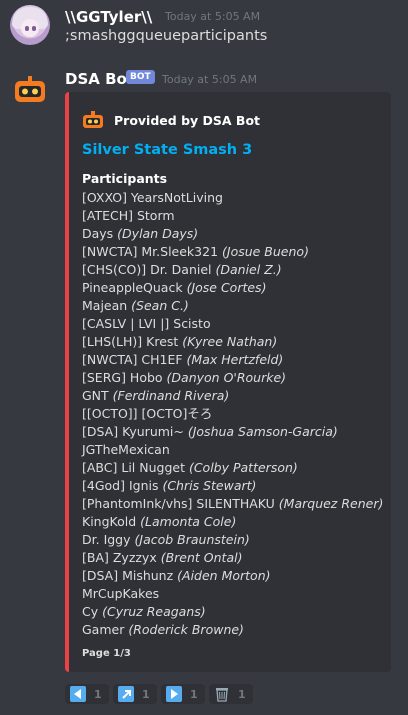 The width and height of the screenshot is (408, 715). What do you see at coordinates (192, 539) in the screenshot?
I see `participant-real-name: (Jacob Braunstein)` at bounding box center [192, 539].